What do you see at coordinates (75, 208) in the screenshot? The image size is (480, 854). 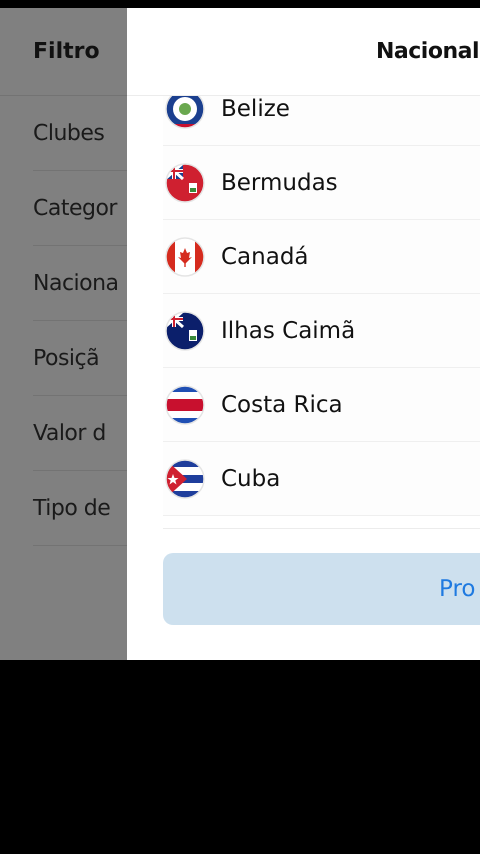 I see `filter-item: Categor` at bounding box center [75, 208].